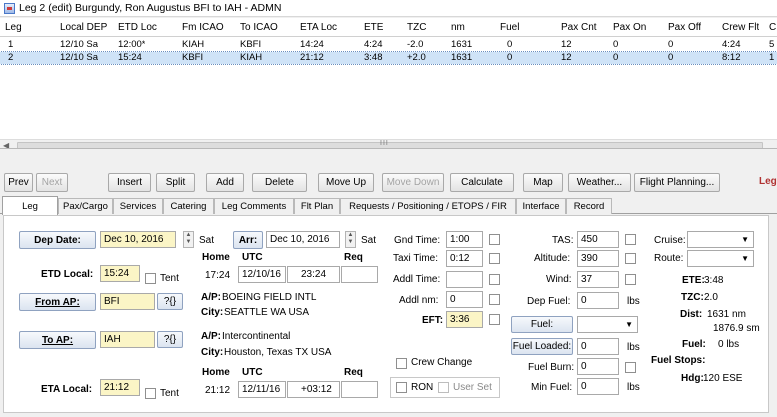 This screenshot has height=417, width=777. I want to click on move-up-button: Move Up, so click(346, 182).